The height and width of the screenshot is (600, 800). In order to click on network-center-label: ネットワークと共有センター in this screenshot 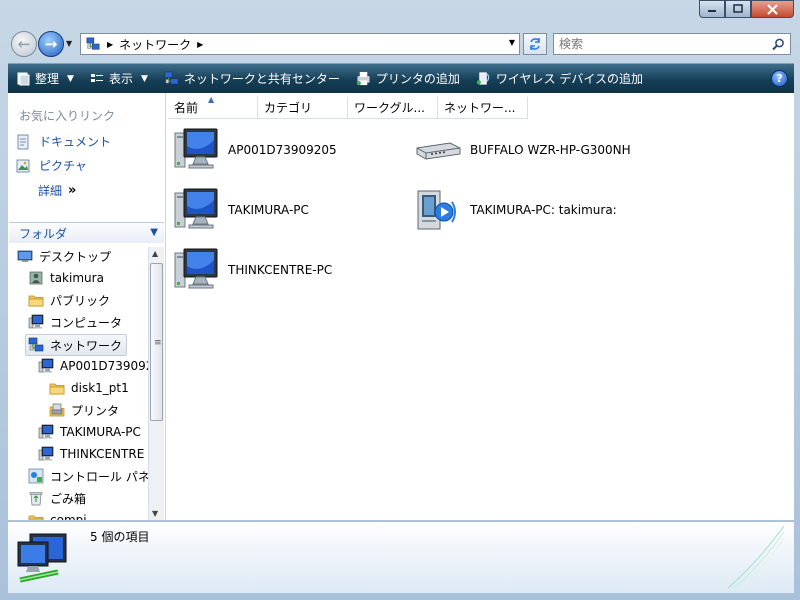, I will do `click(261, 79)`.